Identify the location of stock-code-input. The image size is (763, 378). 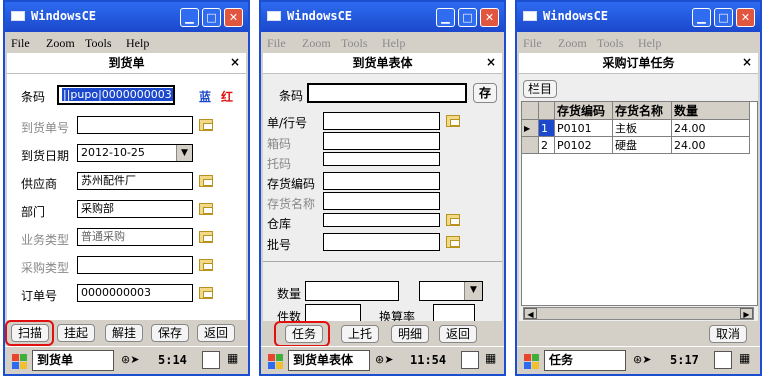
(381, 181).